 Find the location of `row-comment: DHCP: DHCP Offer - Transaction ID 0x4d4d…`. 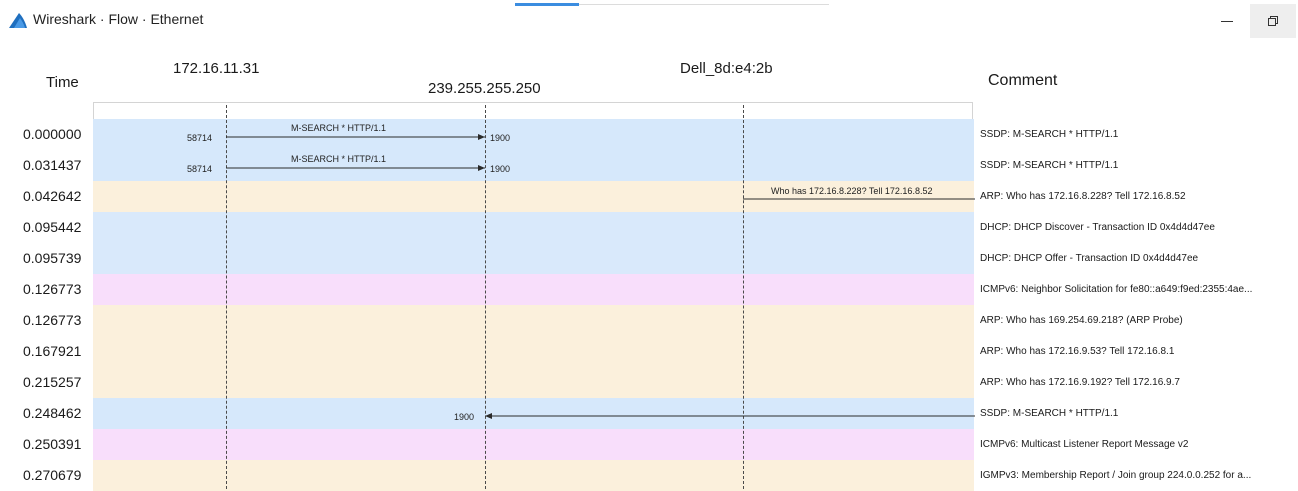

row-comment: DHCP: DHCP Offer - Transaction ID 0x4d4d… is located at coordinates (1089, 258).